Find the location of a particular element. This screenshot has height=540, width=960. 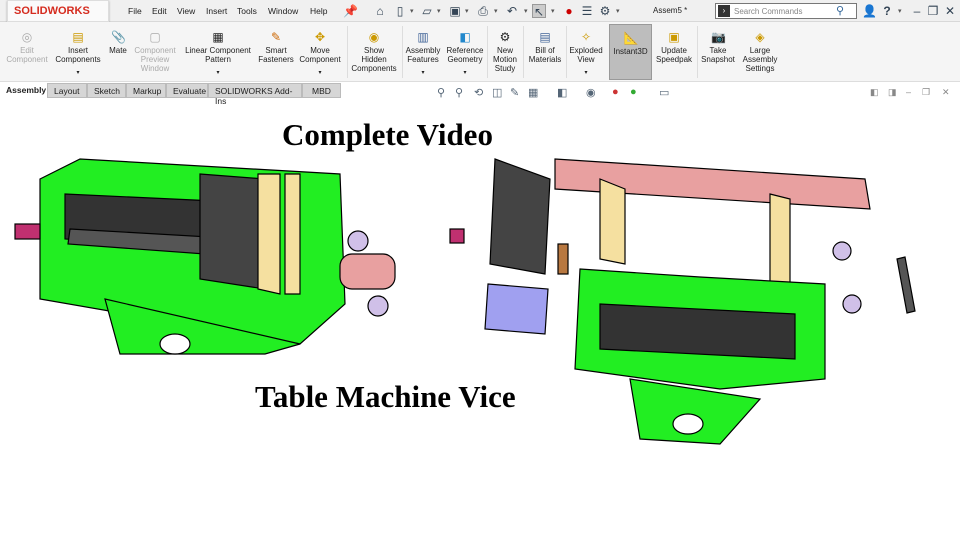

camera-icon: 📷 is located at coordinates (718, 37).